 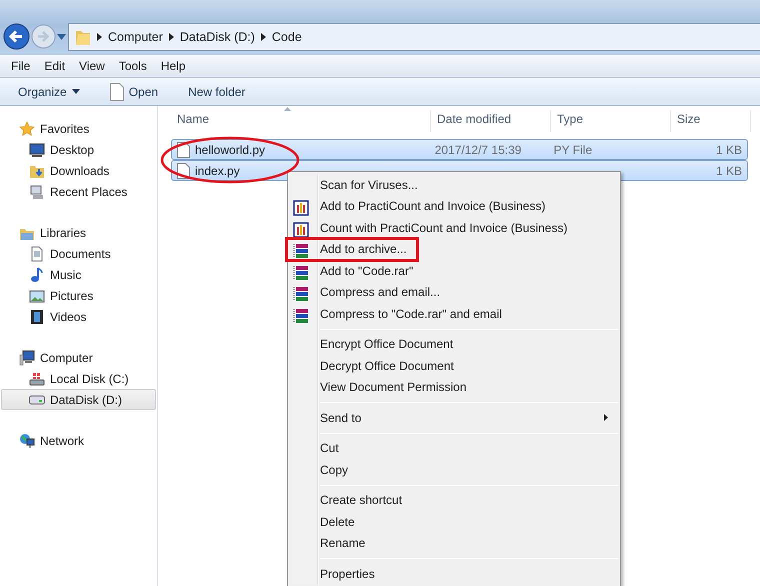 I want to click on sidebar-item: Favorites, so click(x=78, y=128).